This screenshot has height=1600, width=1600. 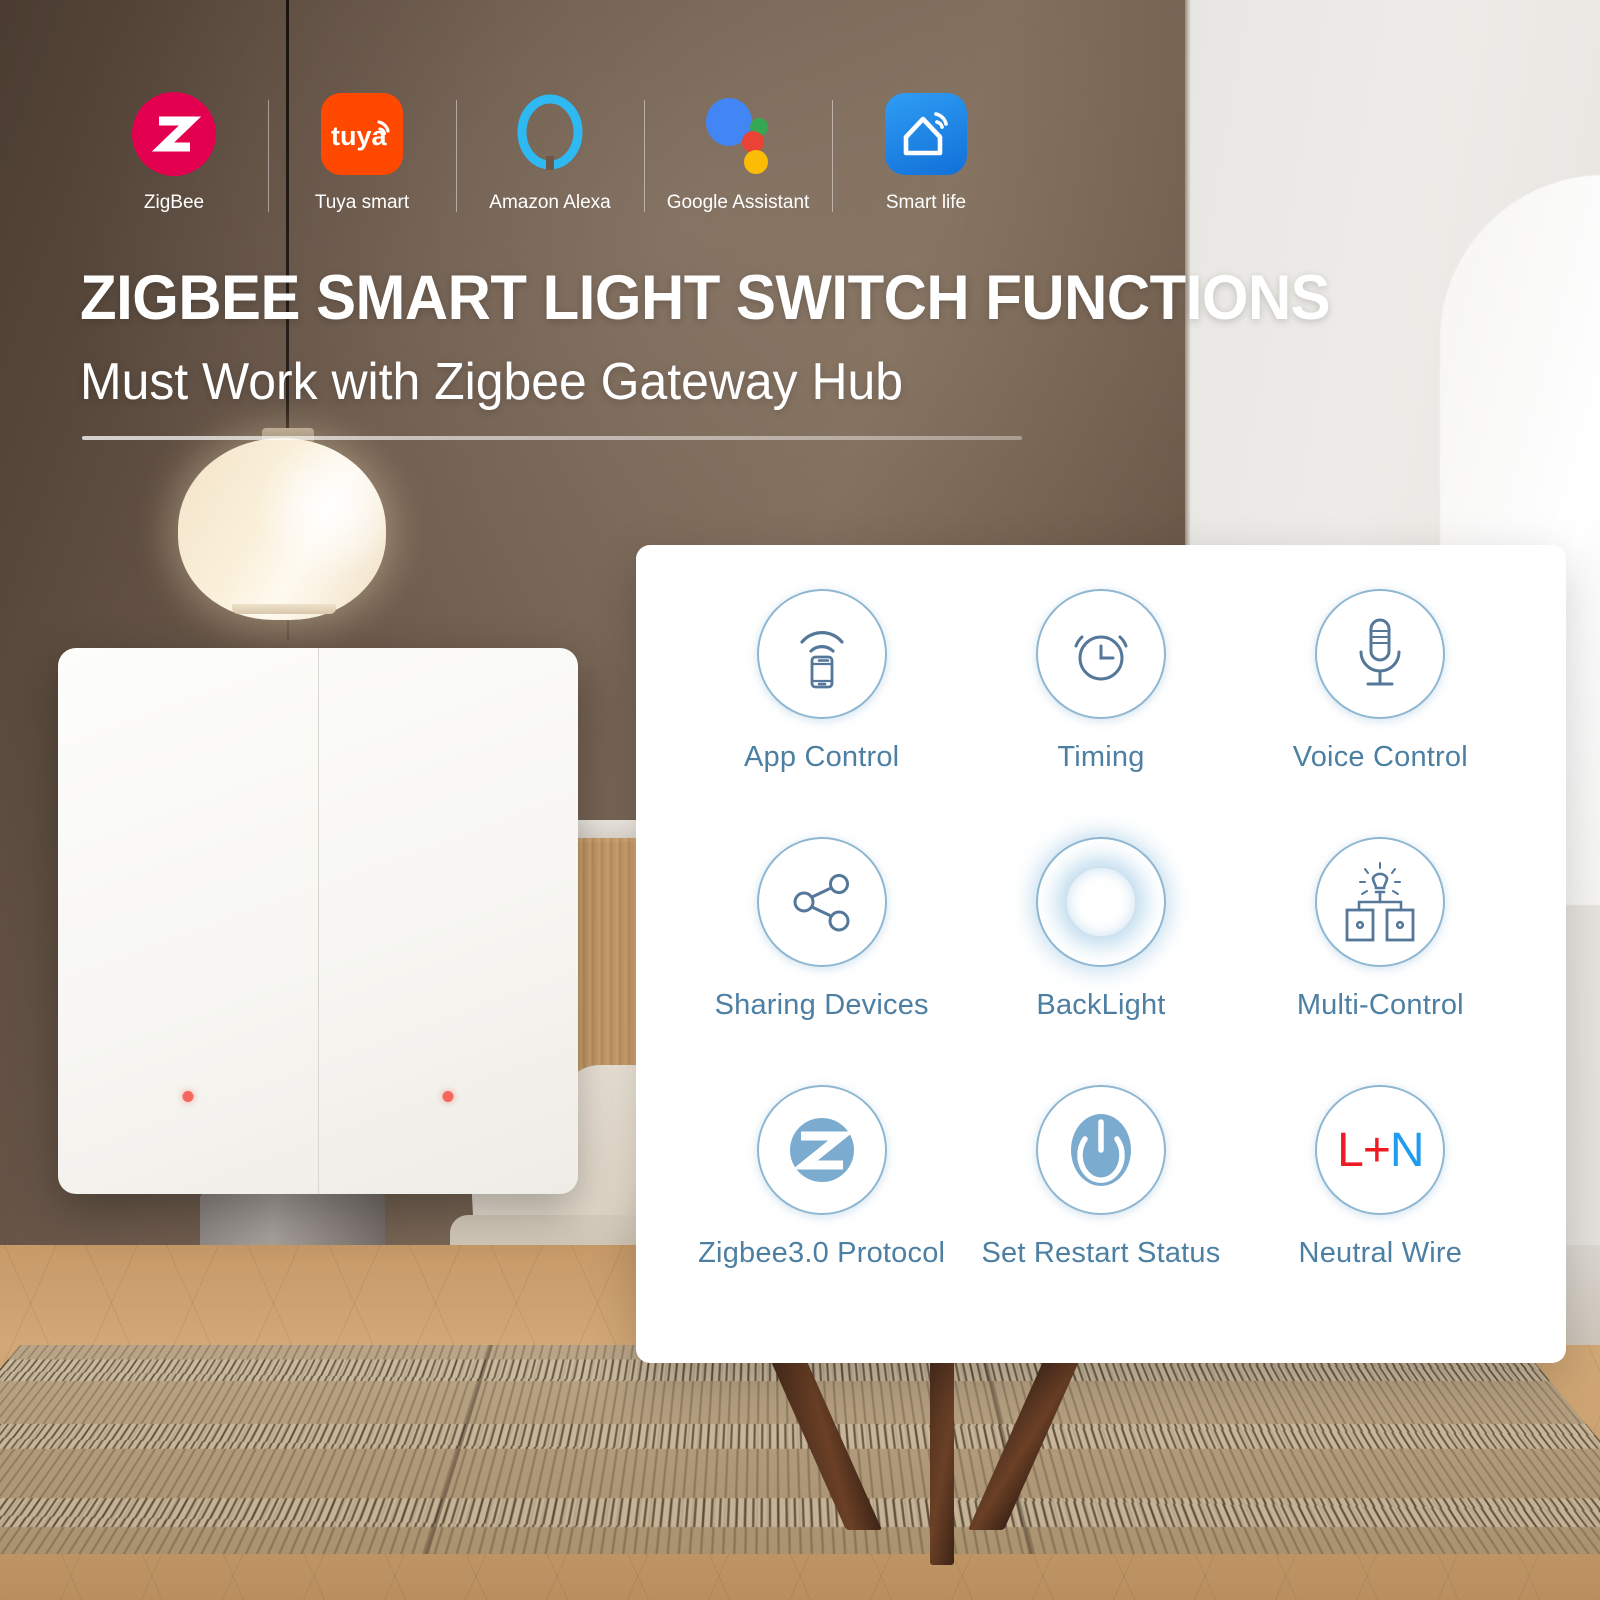 I want to click on feature-timing: Timing, so click(x=1100, y=713).